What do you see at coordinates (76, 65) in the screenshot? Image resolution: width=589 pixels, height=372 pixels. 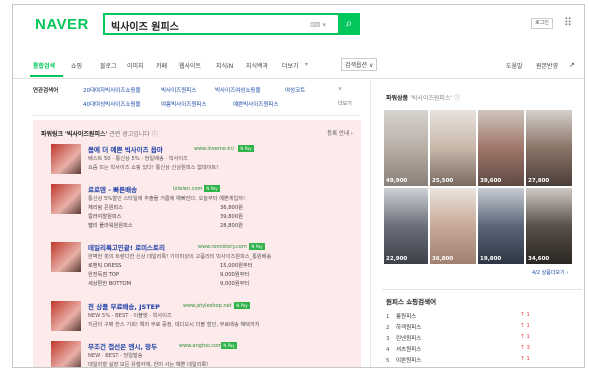 I see `tab-shopping: 쇼핑` at bounding box center [76, 65].